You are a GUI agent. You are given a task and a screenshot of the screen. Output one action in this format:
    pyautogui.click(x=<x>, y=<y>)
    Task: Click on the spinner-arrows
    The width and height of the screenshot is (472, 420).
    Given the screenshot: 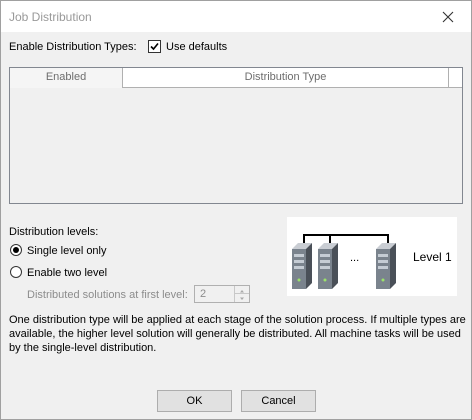 What is the action you would take?
    pyautogui.click(x=241, y=294)
    